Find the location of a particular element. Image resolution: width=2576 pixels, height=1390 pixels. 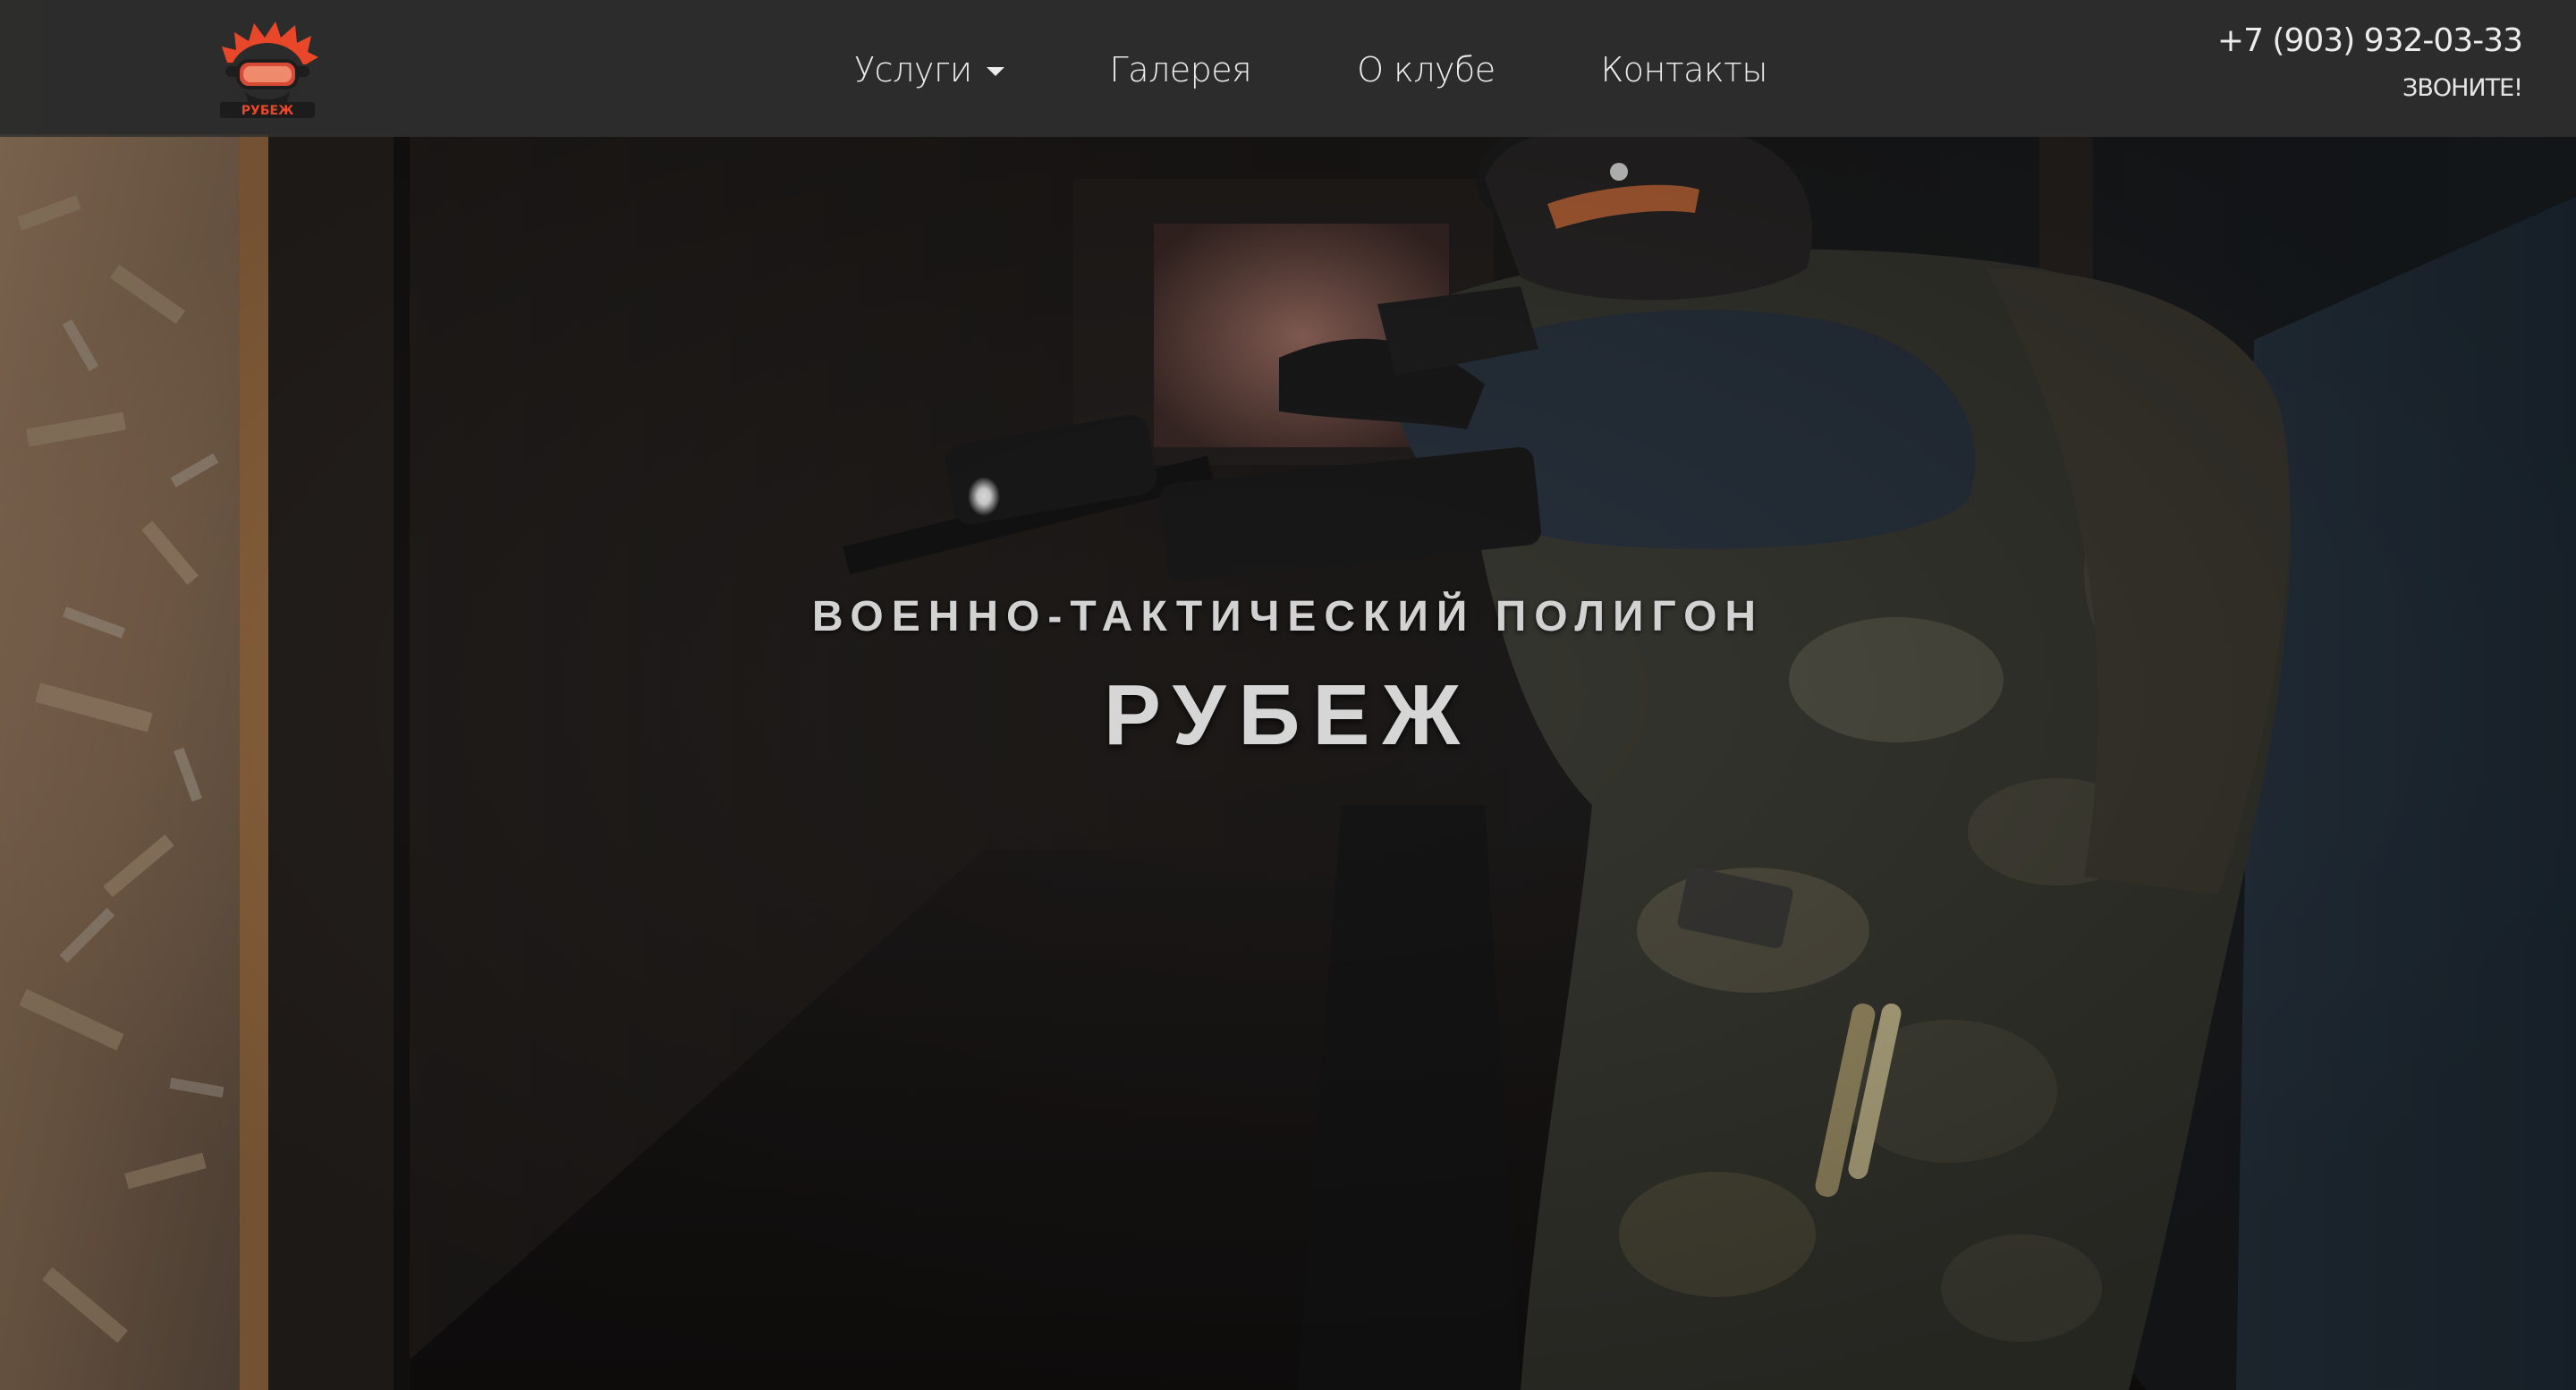

nav-item-services: Услуги is located at coordinates (929, 69).